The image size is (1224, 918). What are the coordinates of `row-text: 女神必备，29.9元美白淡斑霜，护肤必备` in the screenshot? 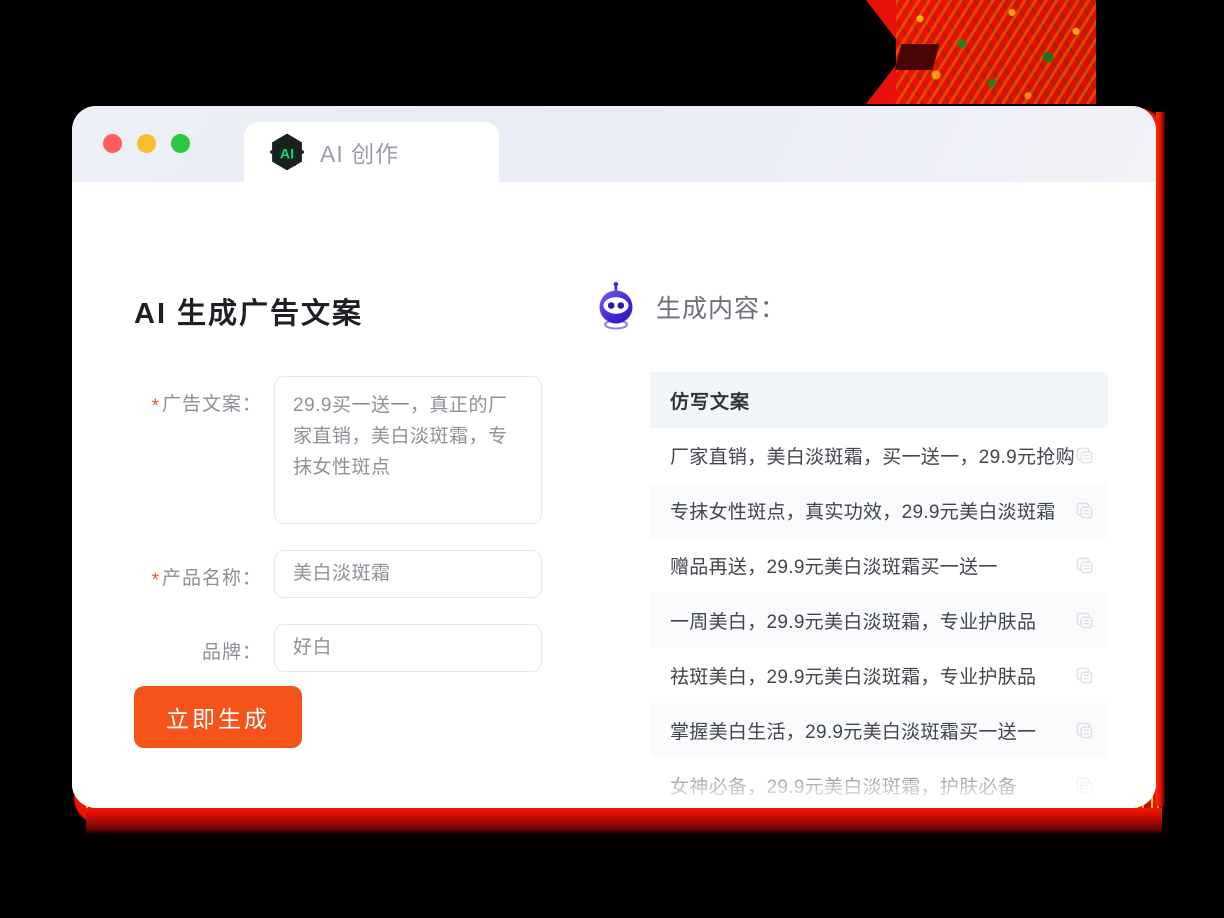 It's located at (843, 787).